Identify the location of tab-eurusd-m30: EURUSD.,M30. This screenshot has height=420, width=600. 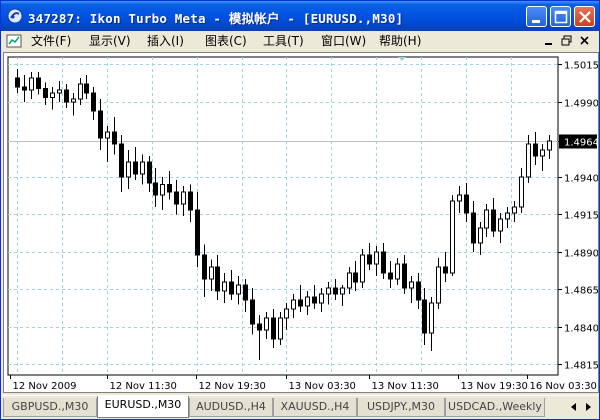
(143, 407).